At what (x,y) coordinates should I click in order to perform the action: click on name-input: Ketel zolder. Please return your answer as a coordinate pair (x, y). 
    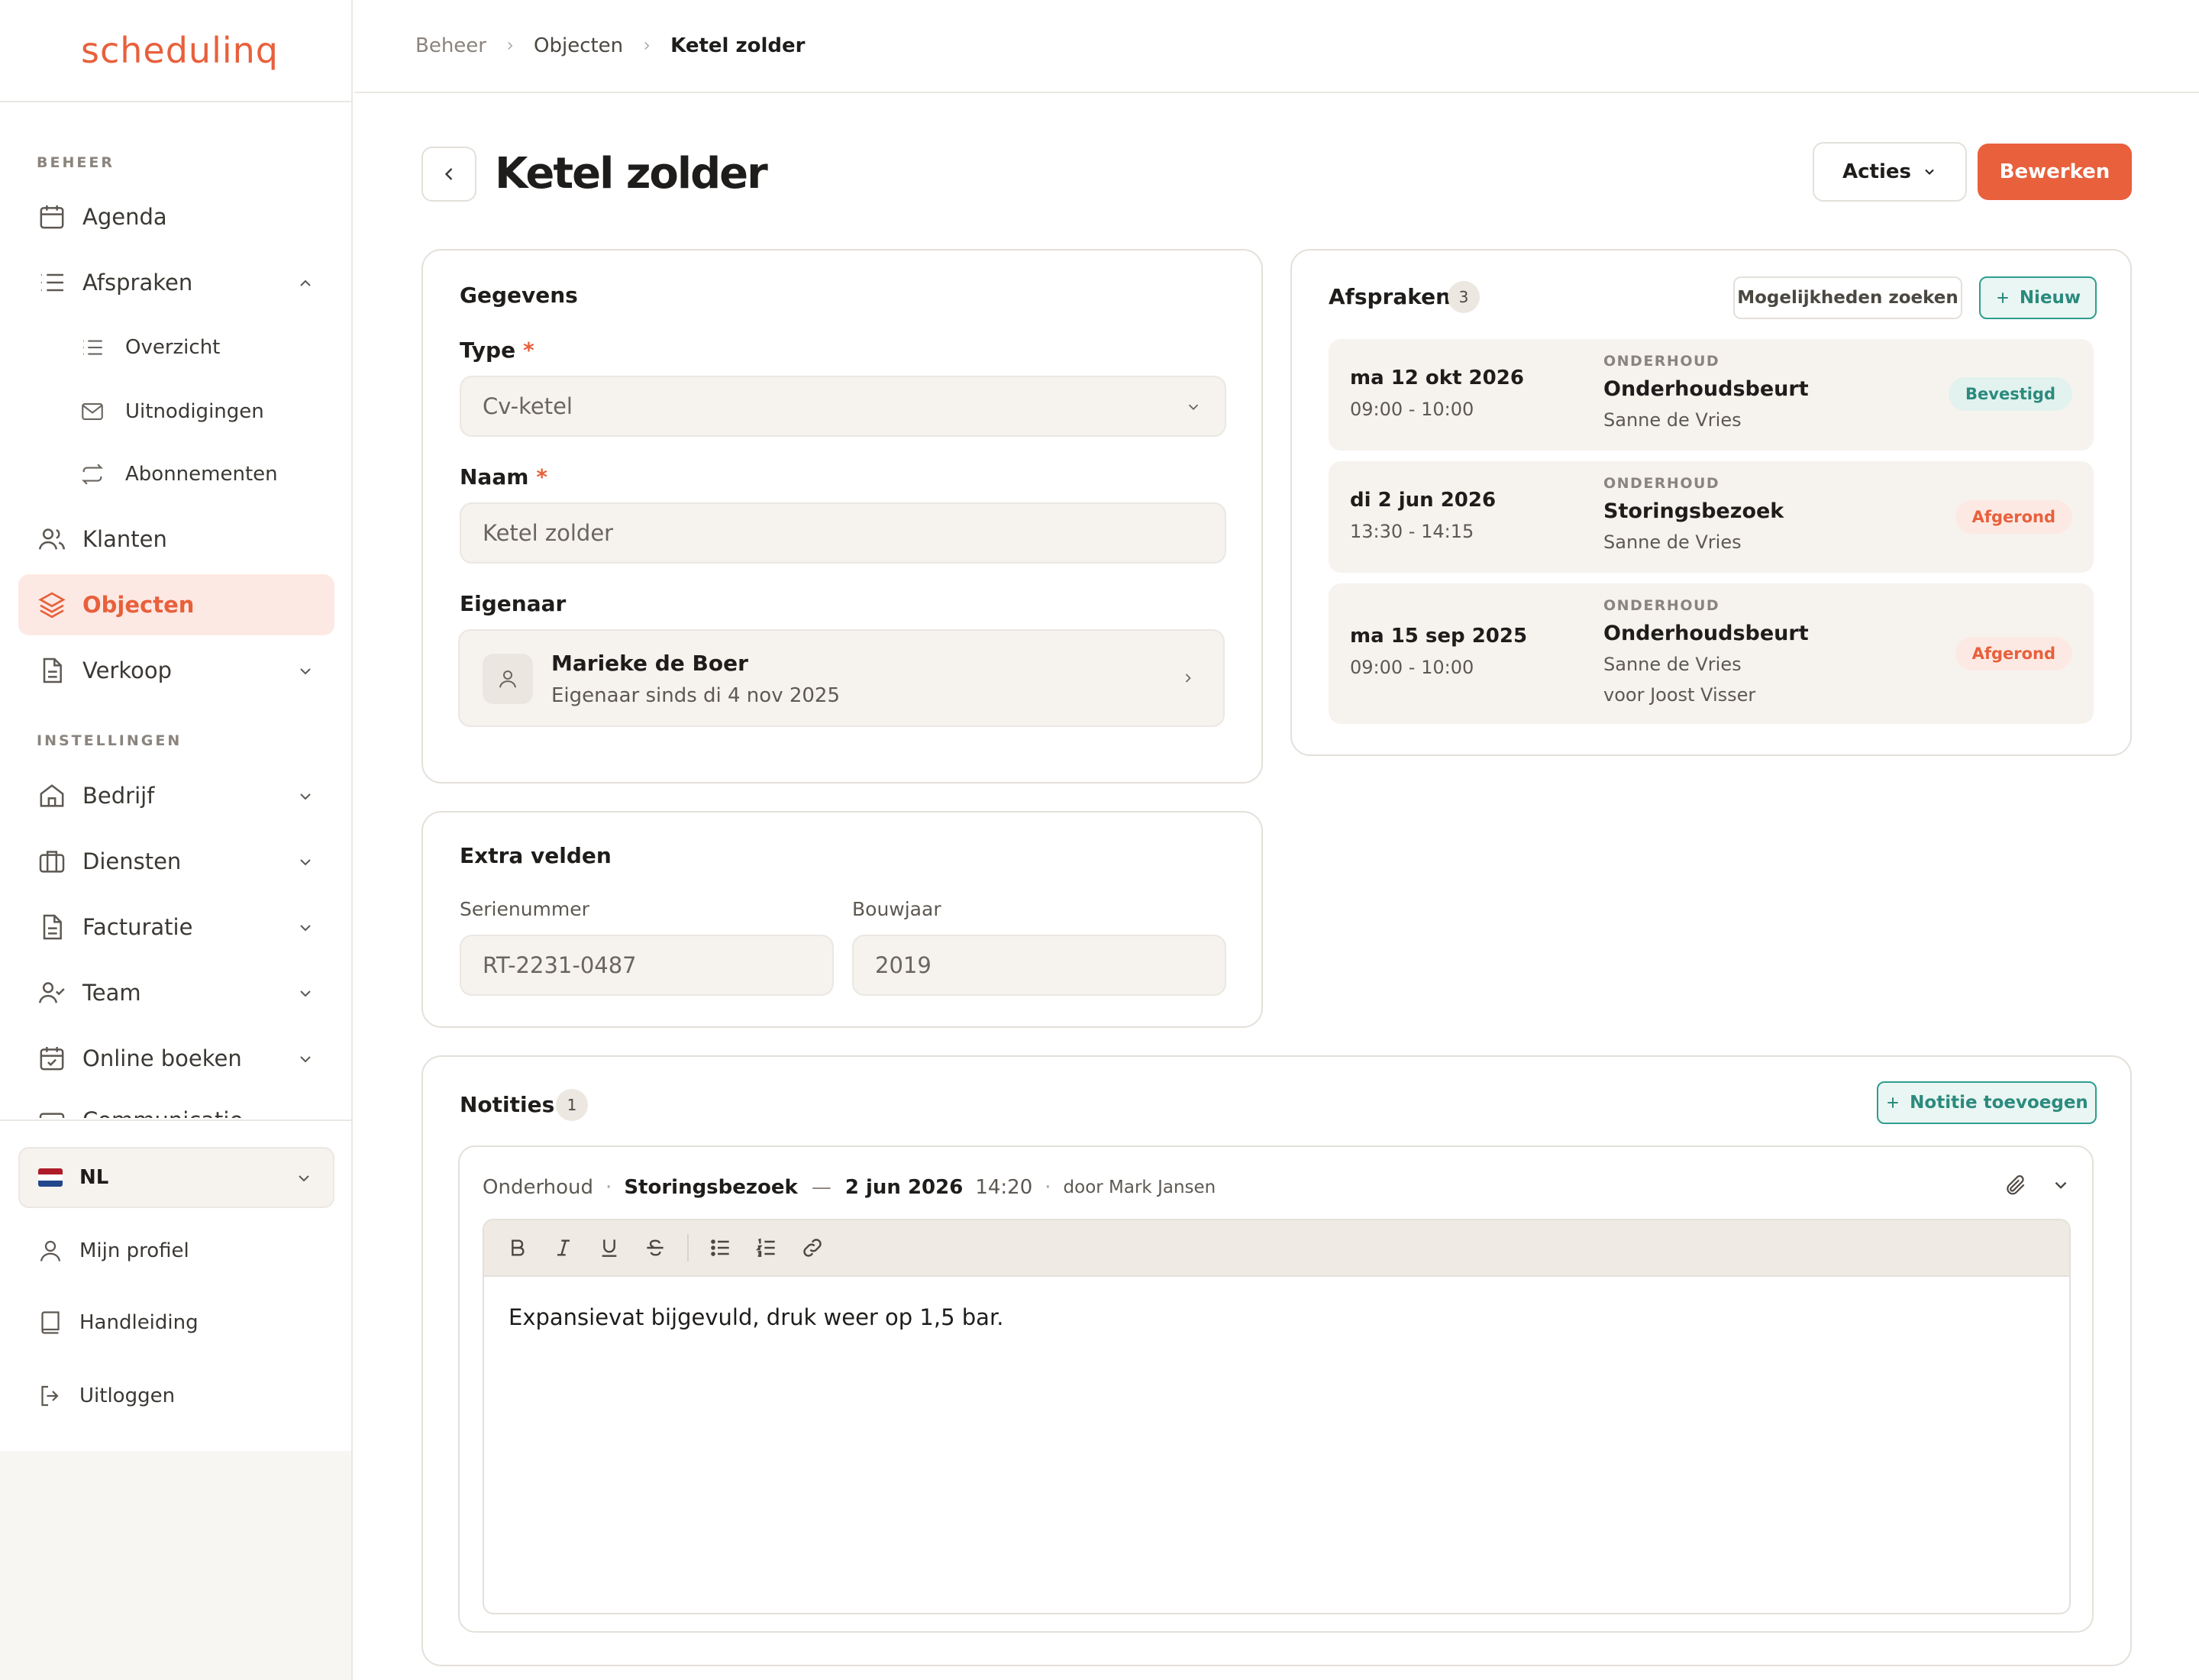
    Looking at the image, I should click on (843, 533).